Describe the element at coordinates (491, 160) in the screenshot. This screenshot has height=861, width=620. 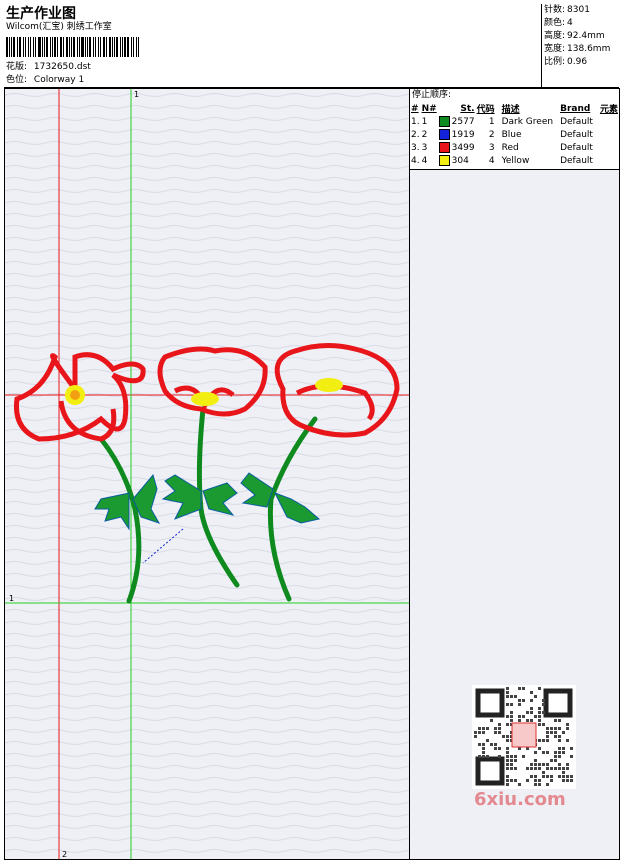
I see `color-code: 4` at that location.